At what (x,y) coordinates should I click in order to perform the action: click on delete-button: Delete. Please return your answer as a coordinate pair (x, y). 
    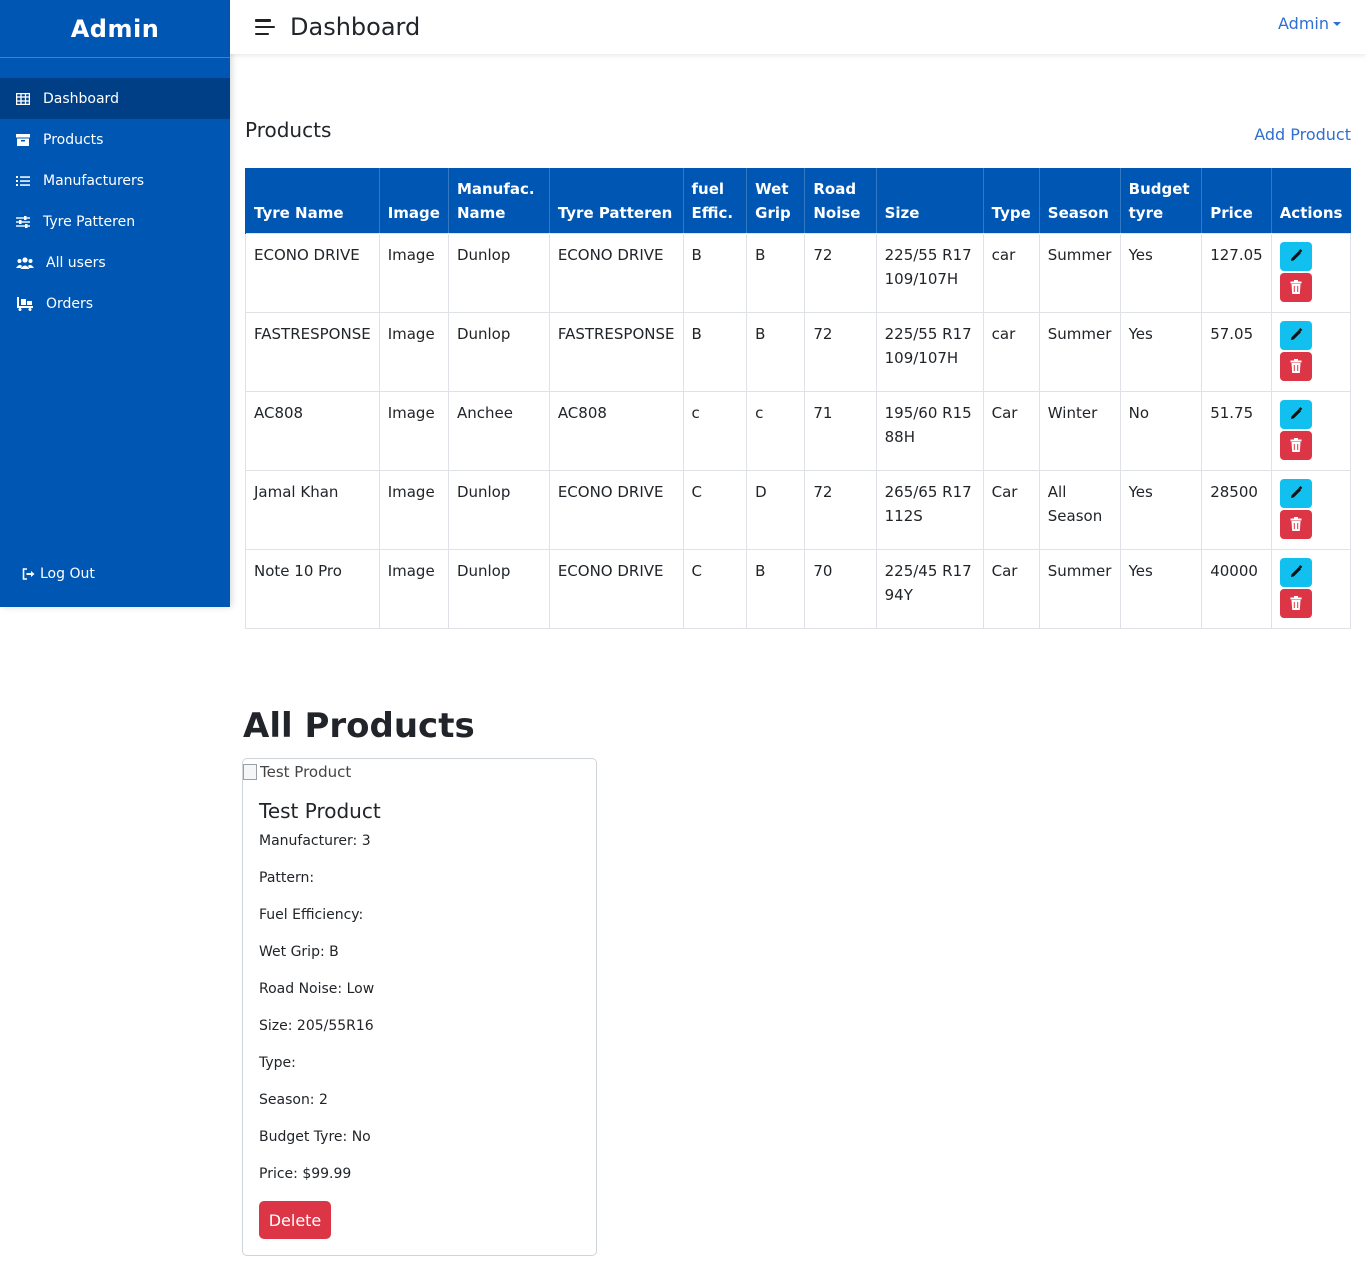
    Looking at the image, I should click on (295, 1220).